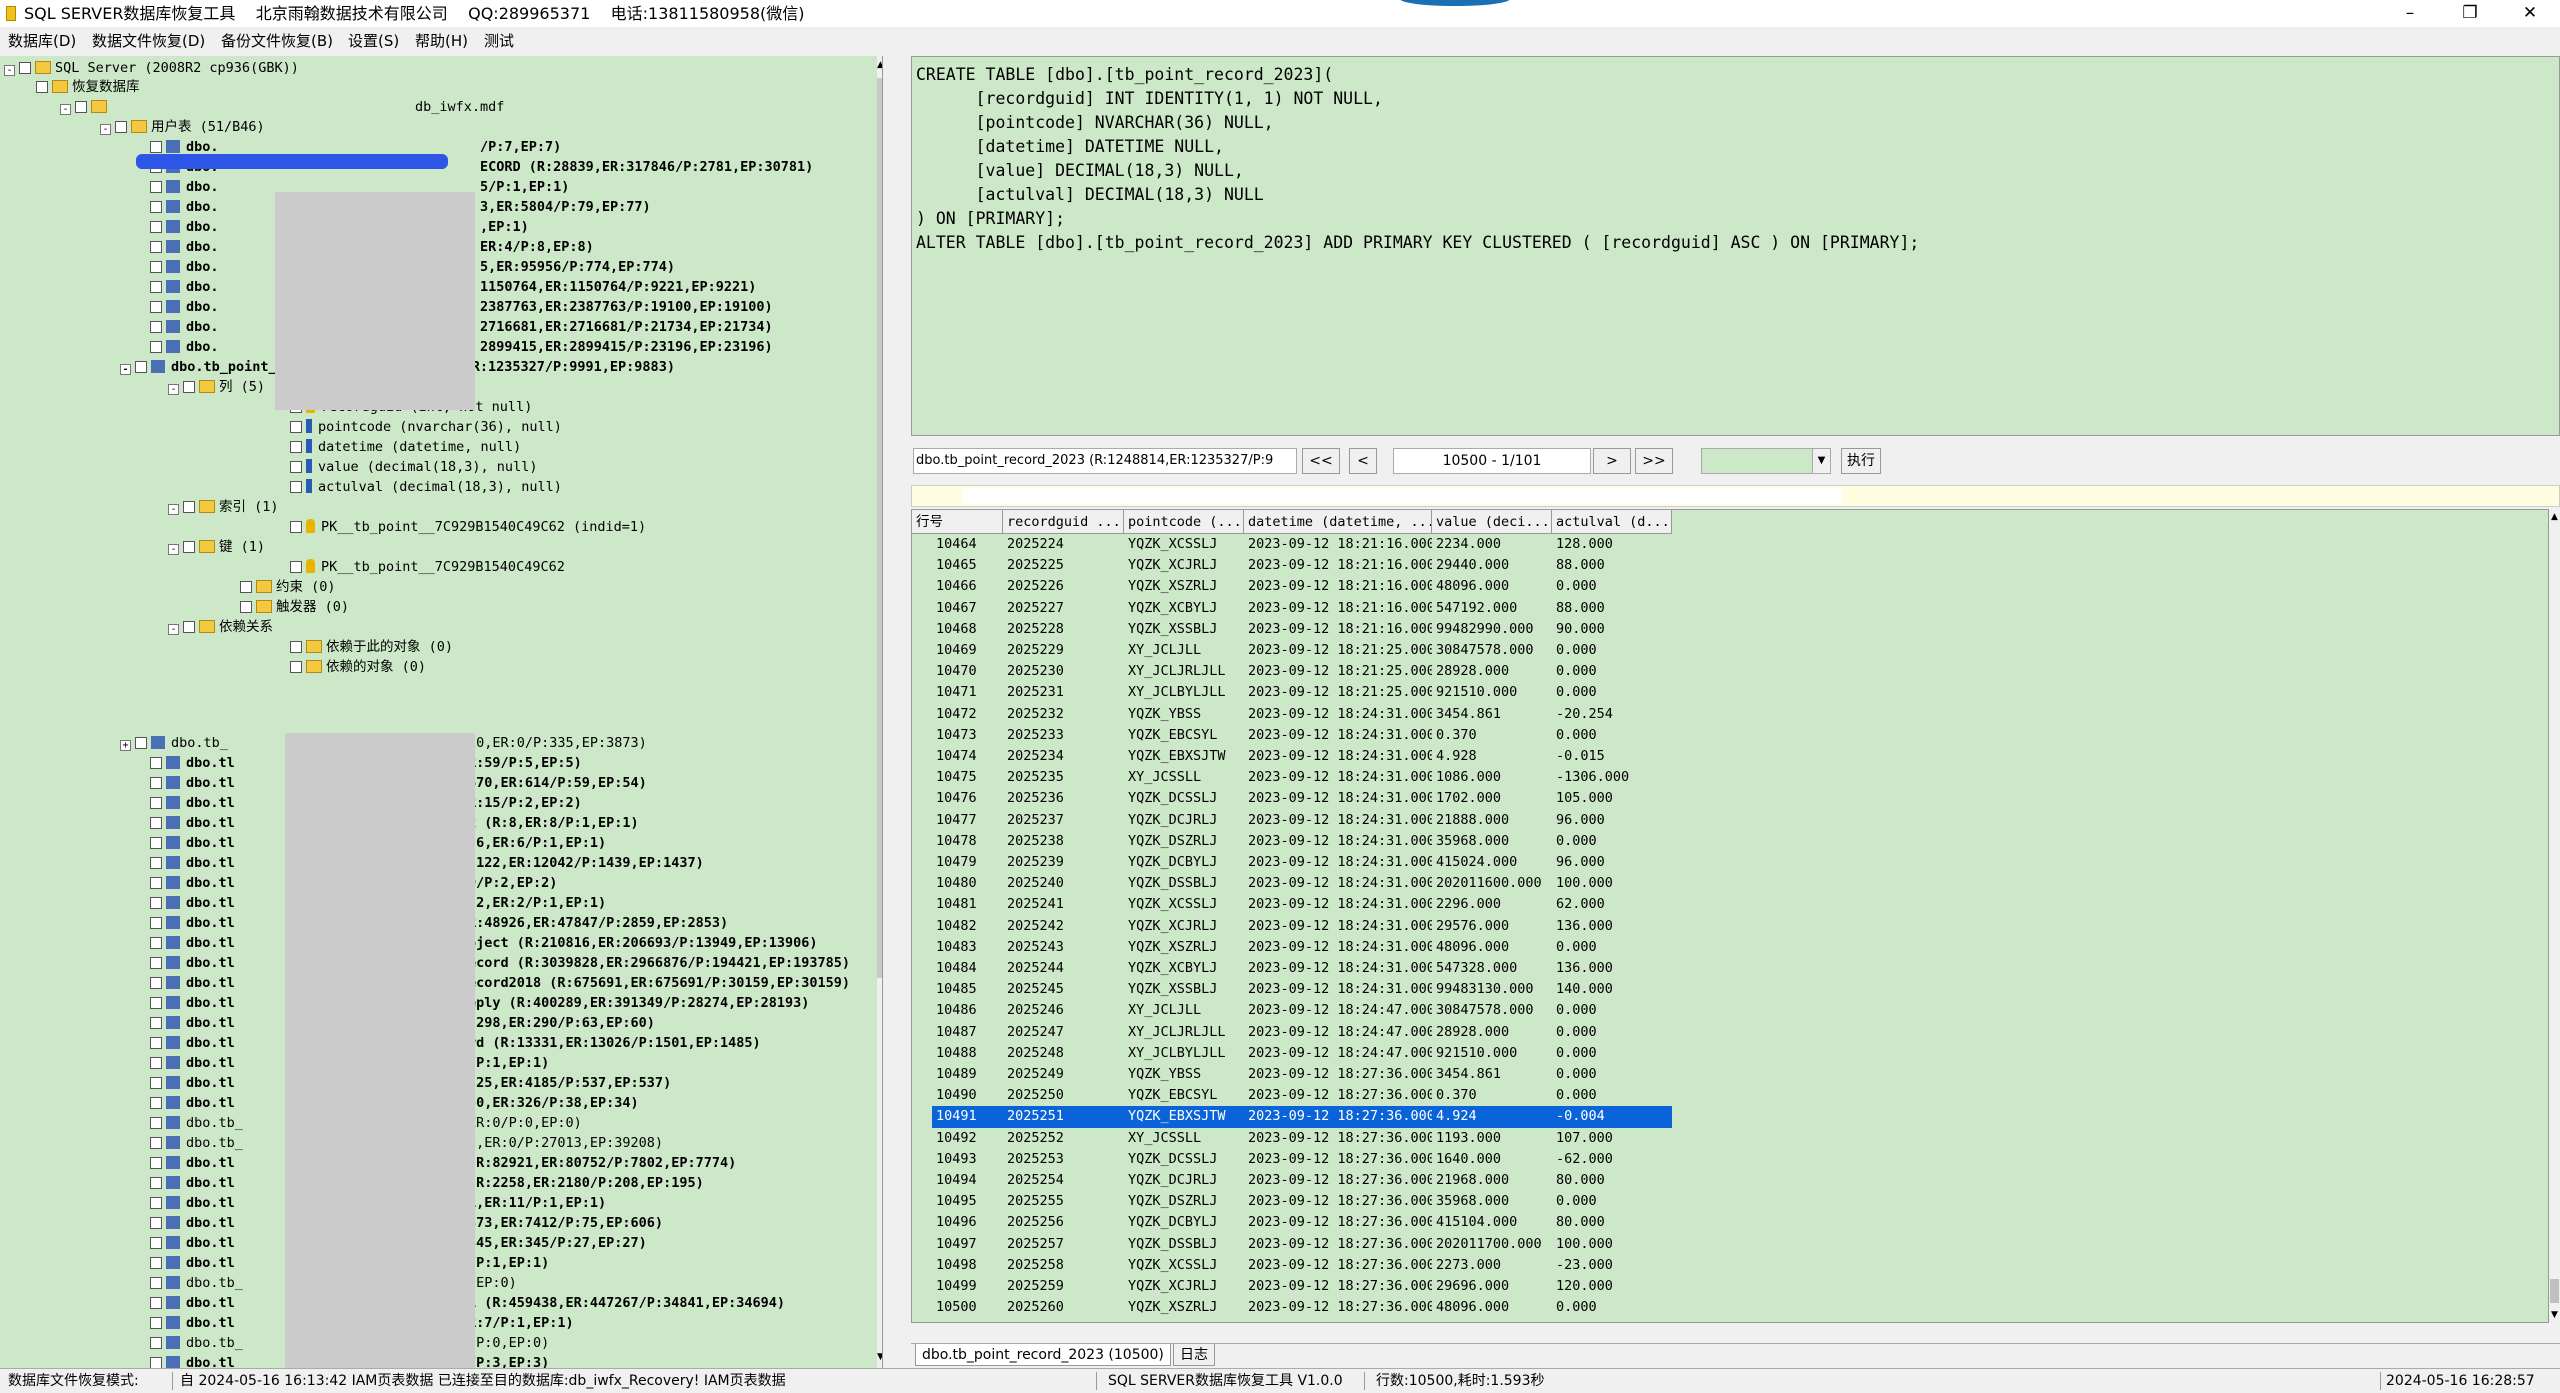 The image size is (2560, 1393). Describe the element at coordinates (967, 883) in the screenshot. I see `table-cell: 10480` at that location.